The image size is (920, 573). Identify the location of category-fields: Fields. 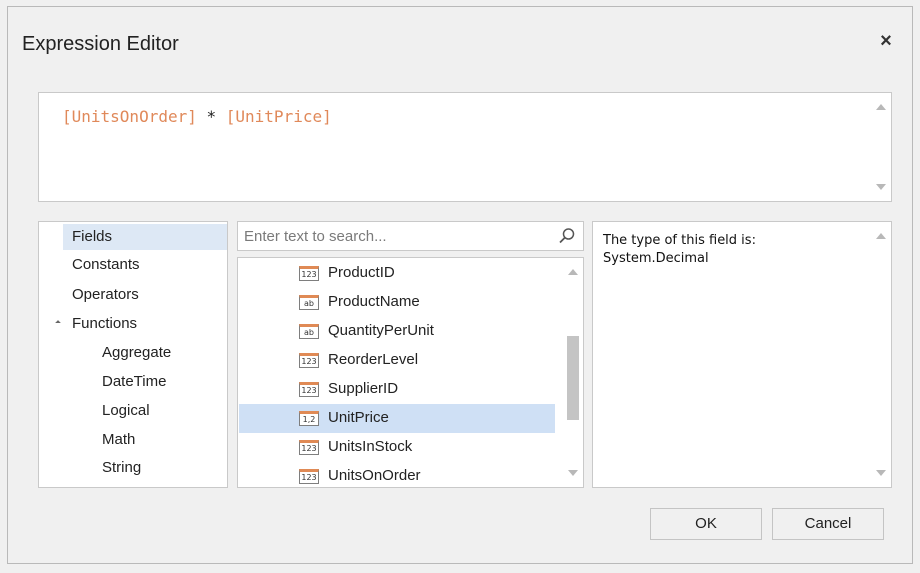
(145, 237).